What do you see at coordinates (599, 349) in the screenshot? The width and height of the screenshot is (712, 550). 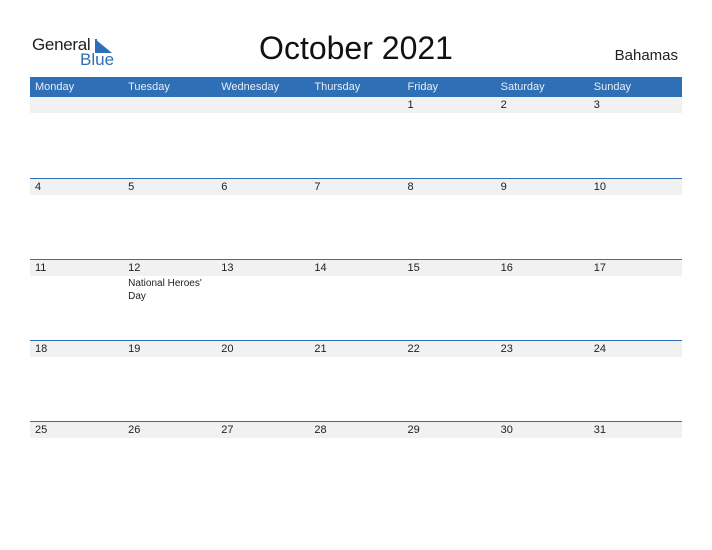 I see `day-number: 24` at bounding box center [599, 349].